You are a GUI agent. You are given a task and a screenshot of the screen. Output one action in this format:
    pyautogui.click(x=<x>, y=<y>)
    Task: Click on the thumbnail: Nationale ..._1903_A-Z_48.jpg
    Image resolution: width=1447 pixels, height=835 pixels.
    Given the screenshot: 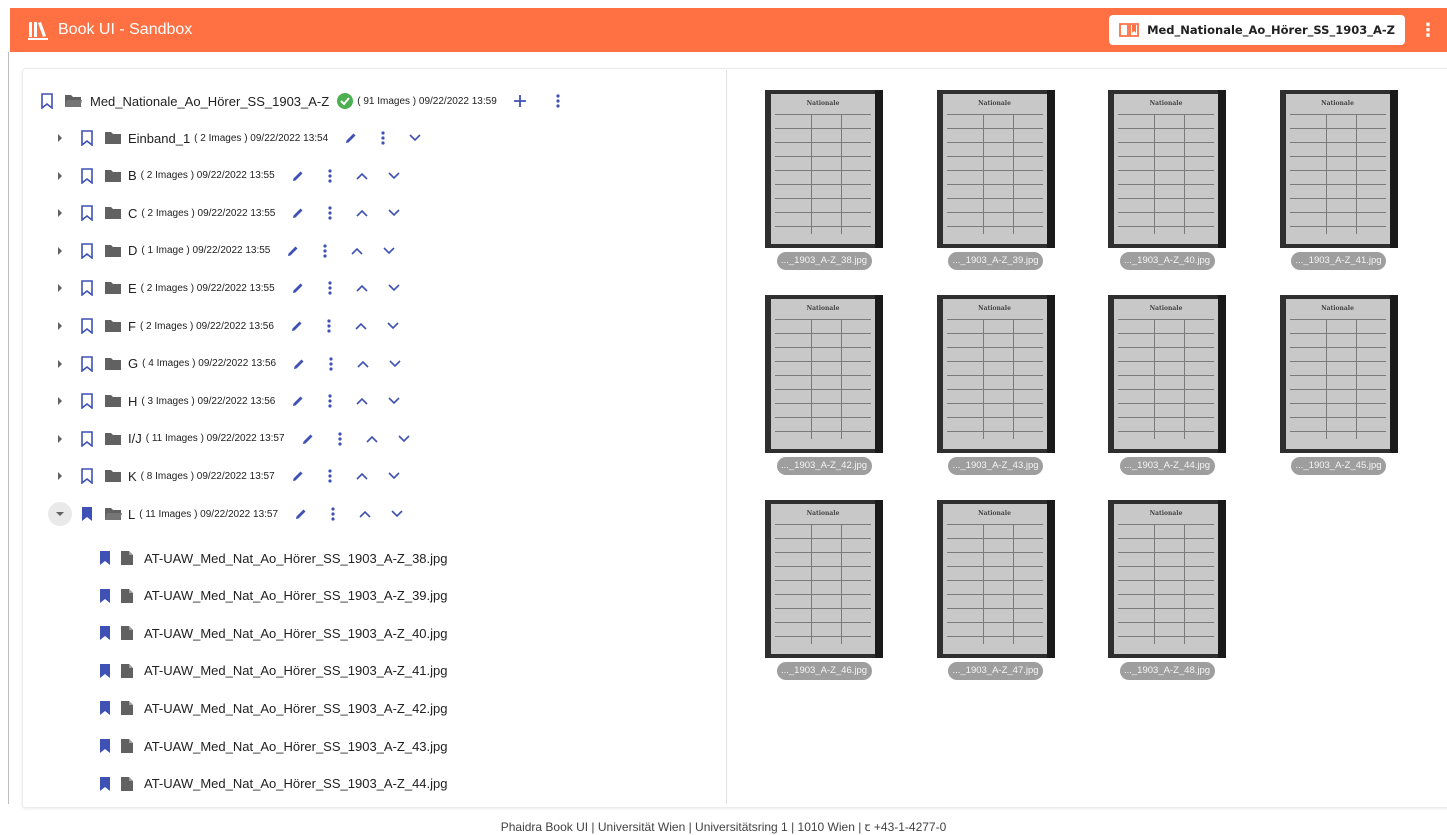 What is the action you would take?
    pyautogui.click(x=1167, y=590)
    